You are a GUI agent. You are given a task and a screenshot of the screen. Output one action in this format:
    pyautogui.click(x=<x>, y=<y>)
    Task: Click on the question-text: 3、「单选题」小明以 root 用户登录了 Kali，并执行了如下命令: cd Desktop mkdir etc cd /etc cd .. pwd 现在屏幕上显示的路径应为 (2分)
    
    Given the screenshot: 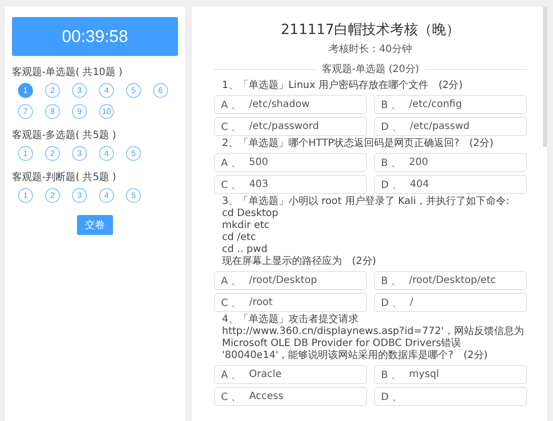 What is the action you would take?
    pyautogui.click(x=365, y=232)
    